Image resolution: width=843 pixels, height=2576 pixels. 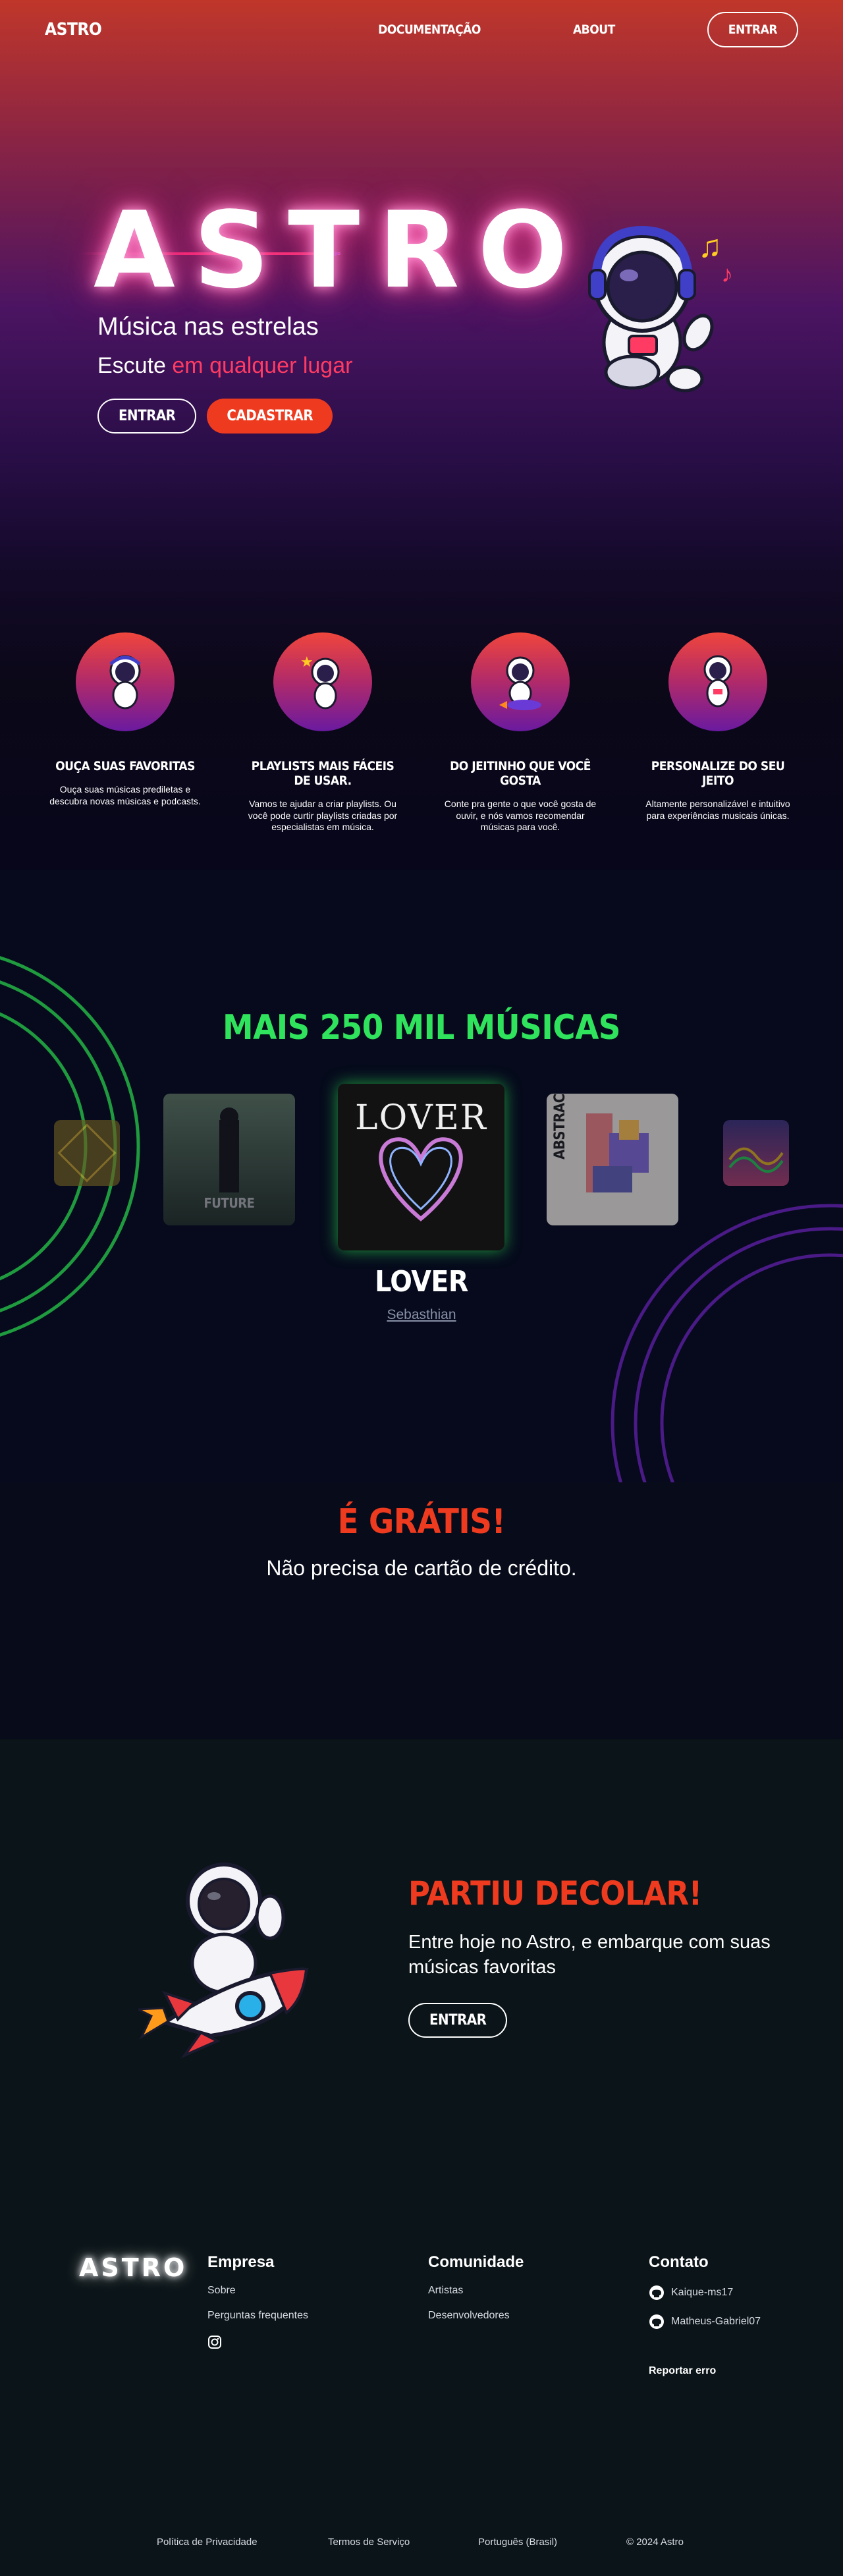 What do you see at coordinates (257, 2291) in the screenshot?
I see `footer-link-sobre: Sobre` at bounding box center [257, 2291].